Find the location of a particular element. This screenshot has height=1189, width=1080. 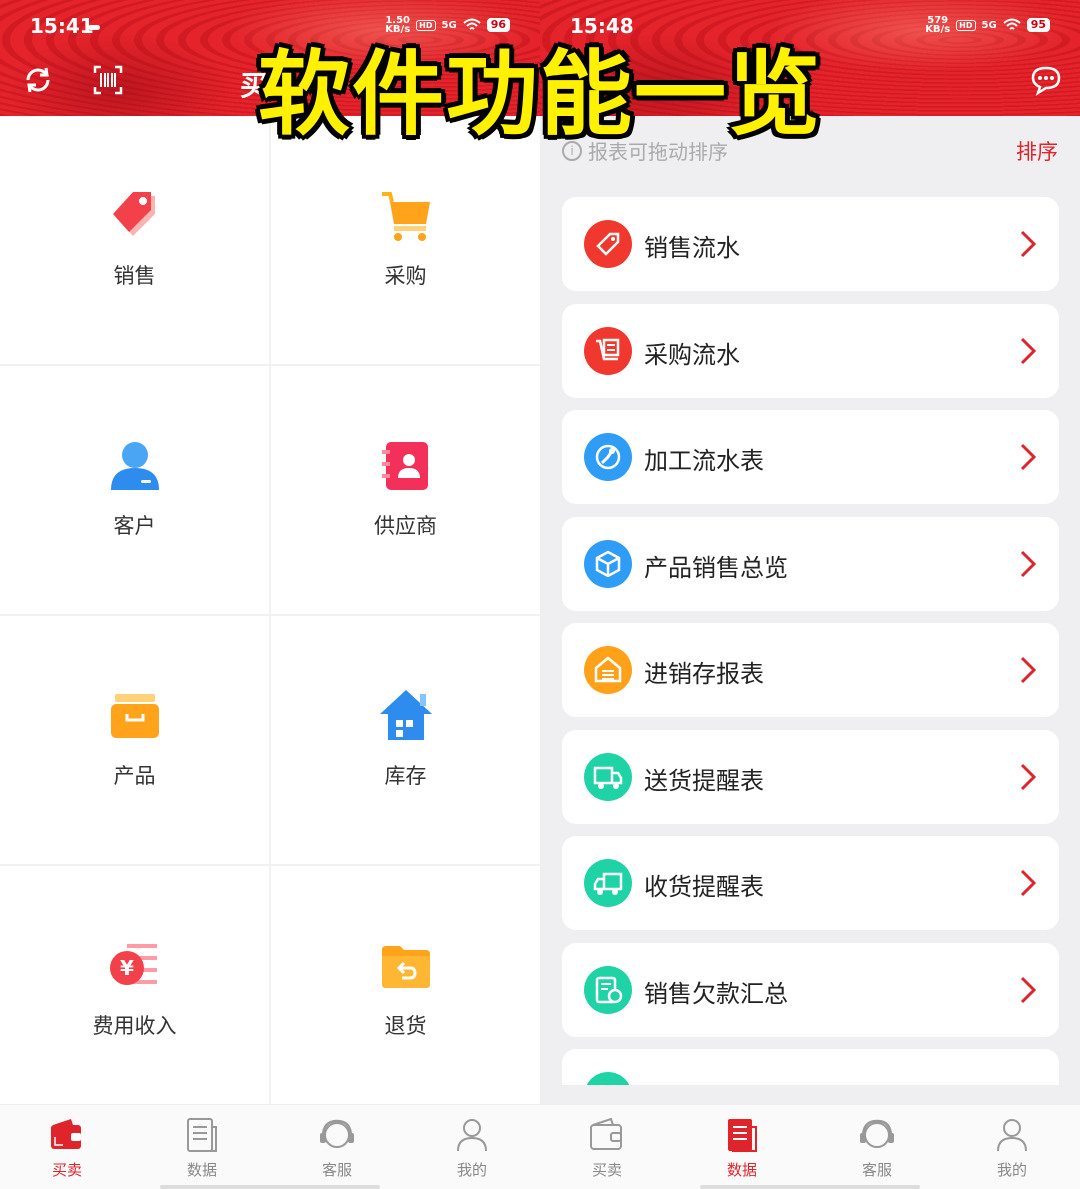

return-folder-icon is located at coordinates (405, 967).